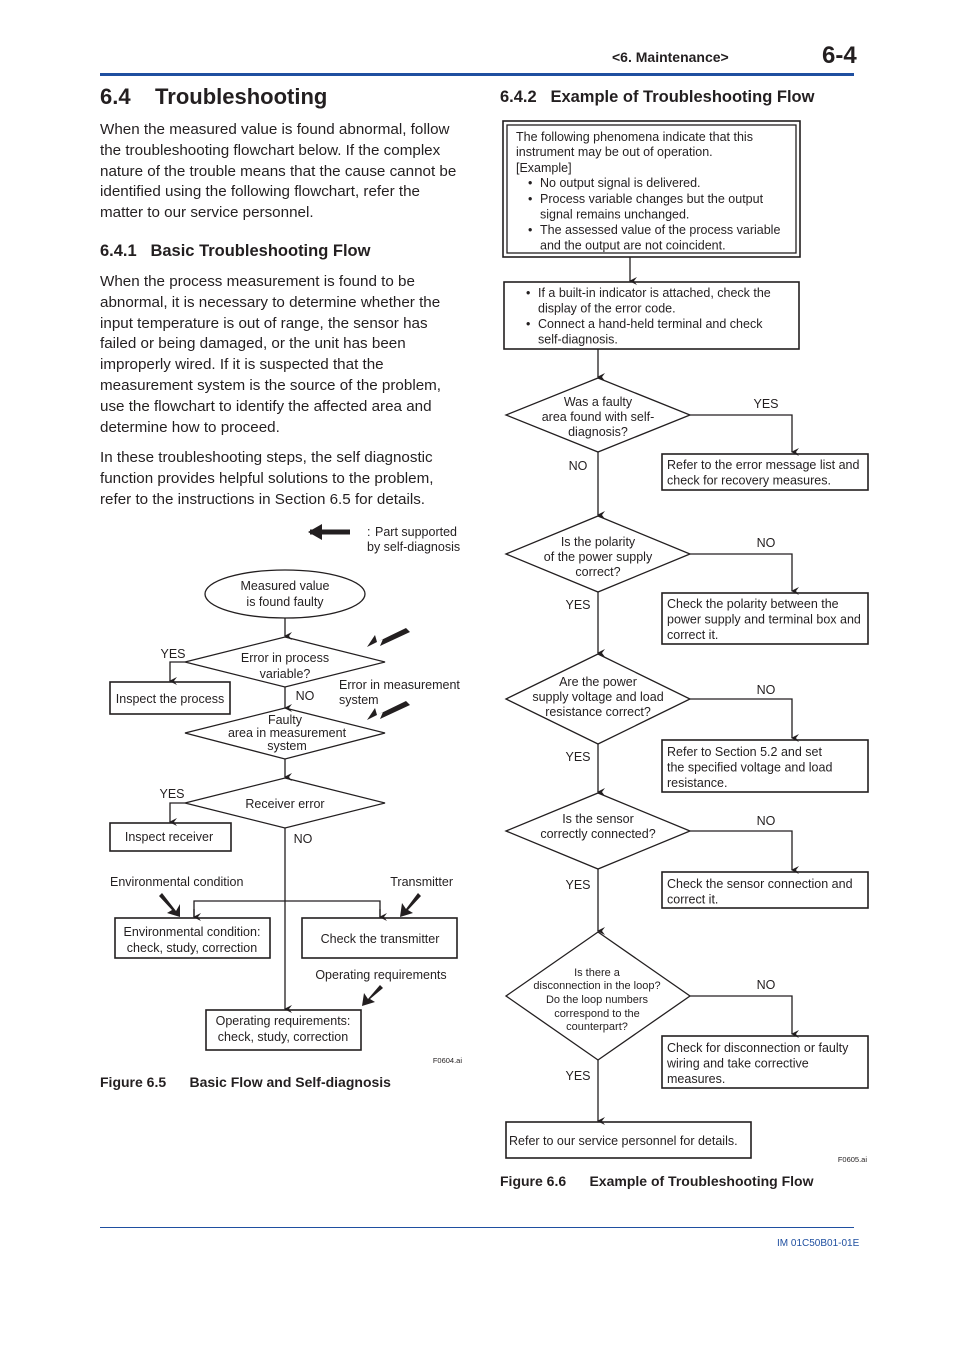  I want to click on q5-line3: Do the loop numbers, so click(597, 1000).